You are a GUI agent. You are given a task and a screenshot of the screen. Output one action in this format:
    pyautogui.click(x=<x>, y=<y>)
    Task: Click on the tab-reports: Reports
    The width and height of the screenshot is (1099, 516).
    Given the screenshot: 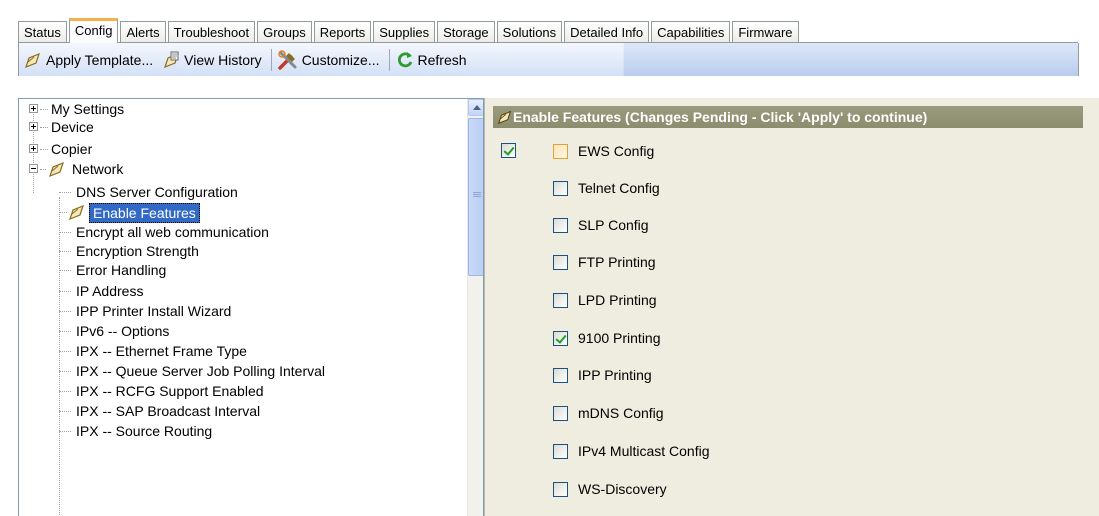 What is the action you would take?
    pyautogui.click(x=342, y=32)
    